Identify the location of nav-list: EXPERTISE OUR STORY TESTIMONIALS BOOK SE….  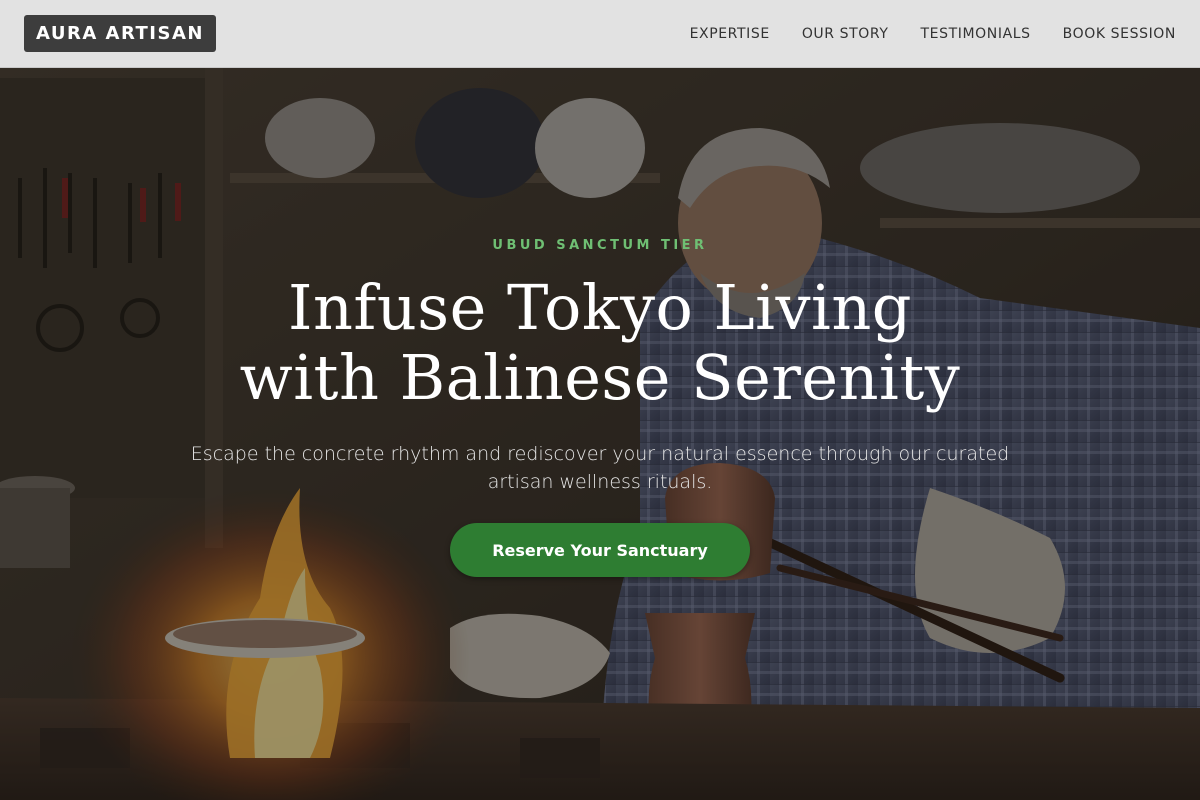
(933, 34).